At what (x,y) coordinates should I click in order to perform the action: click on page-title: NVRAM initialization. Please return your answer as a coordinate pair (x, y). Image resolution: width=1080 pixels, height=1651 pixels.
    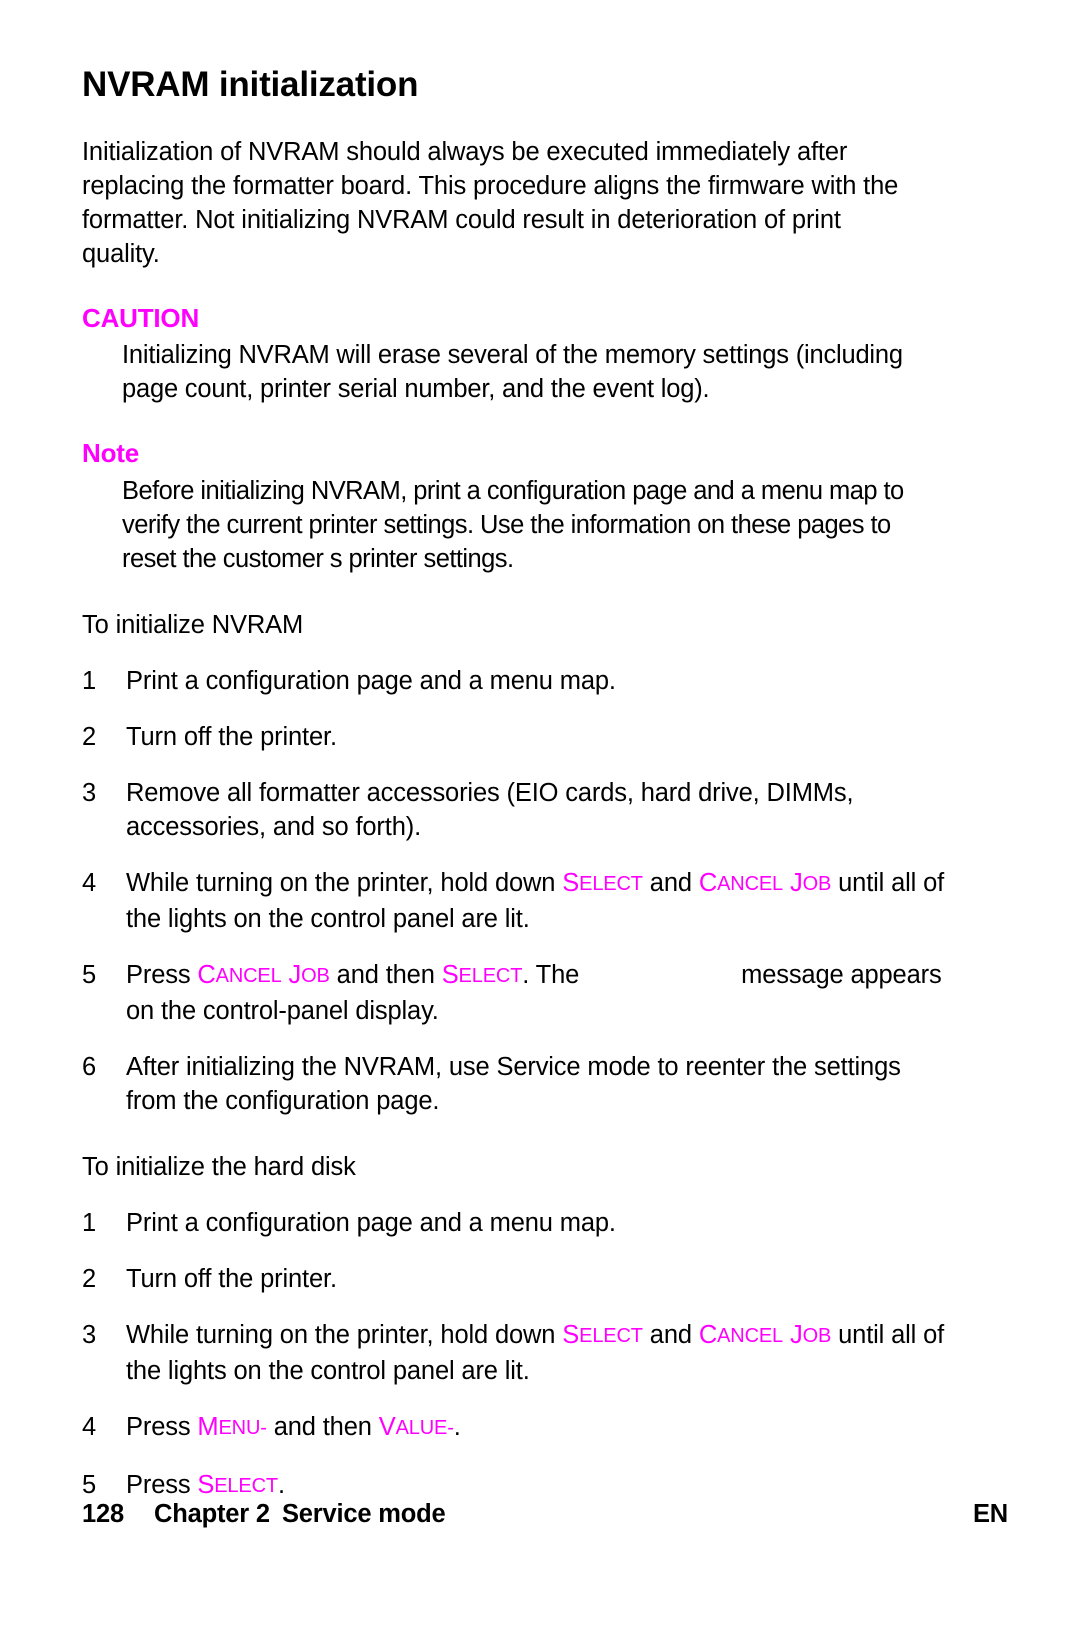
    Looking at the image, I should click on (250, 84).